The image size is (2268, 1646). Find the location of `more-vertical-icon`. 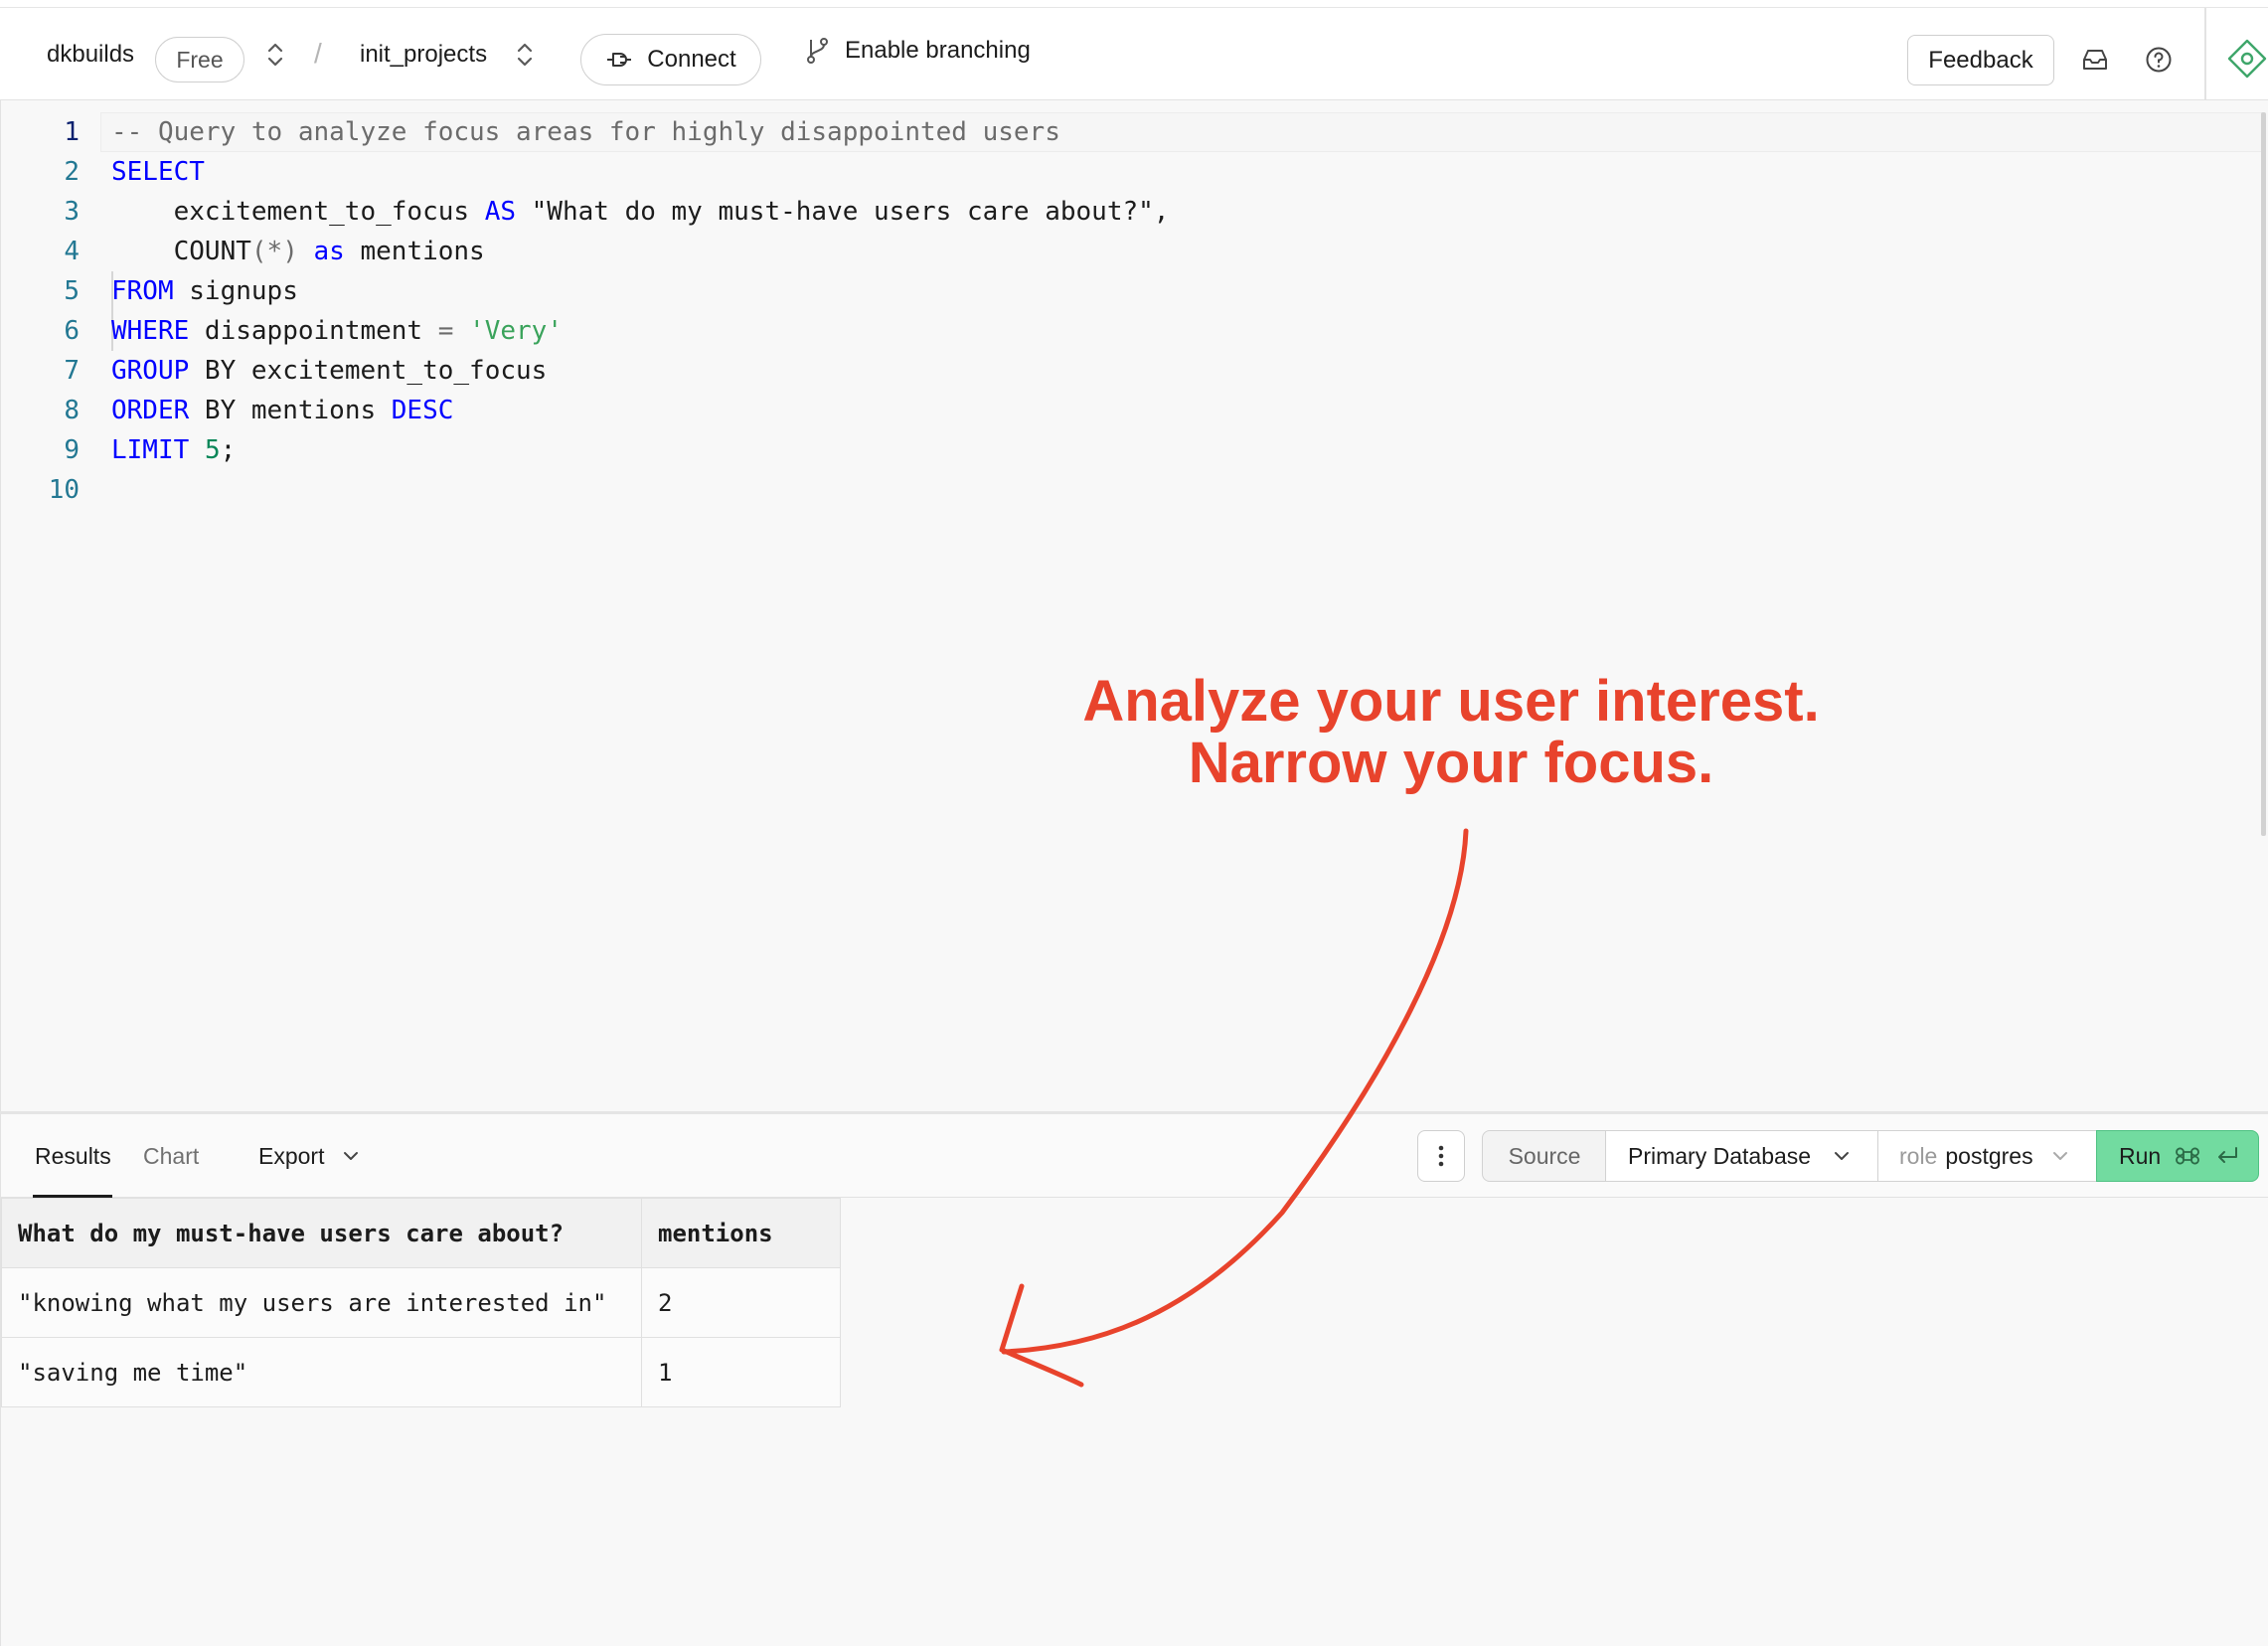

more-vertical-icon is located at coordinates (1441, 1156).